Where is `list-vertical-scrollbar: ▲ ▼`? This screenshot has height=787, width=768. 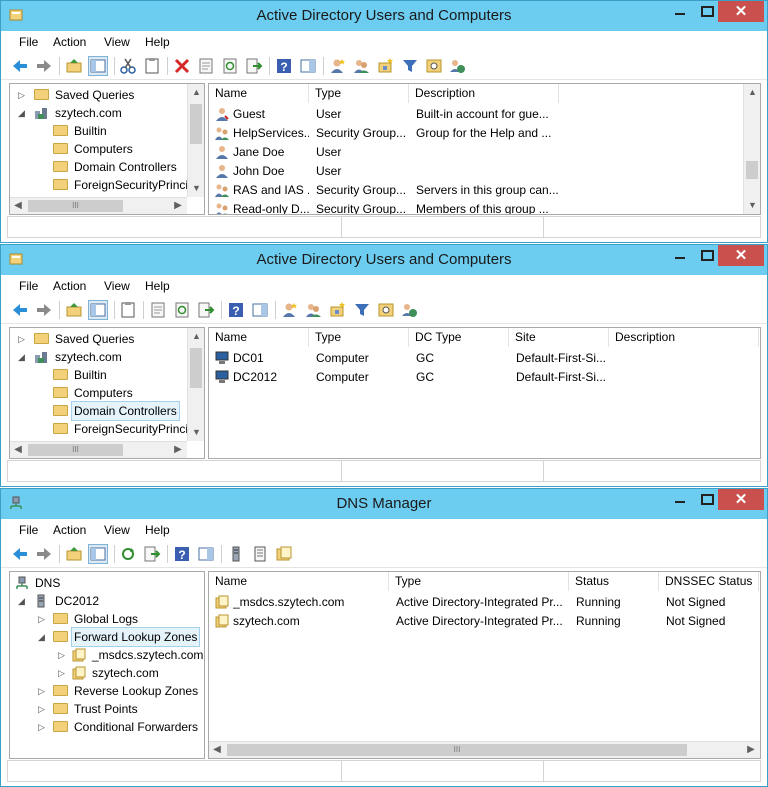
list-vertical-scrollbar: ▲ ▼ is located at coordinates (751, 149).